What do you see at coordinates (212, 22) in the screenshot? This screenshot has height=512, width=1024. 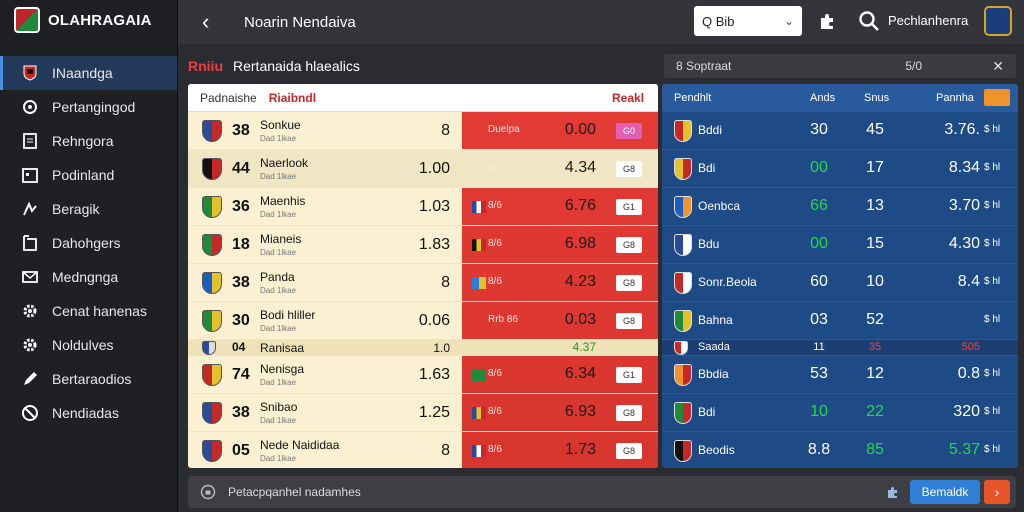 I see `back-icon: ‹` at bounding box center [212, 22].